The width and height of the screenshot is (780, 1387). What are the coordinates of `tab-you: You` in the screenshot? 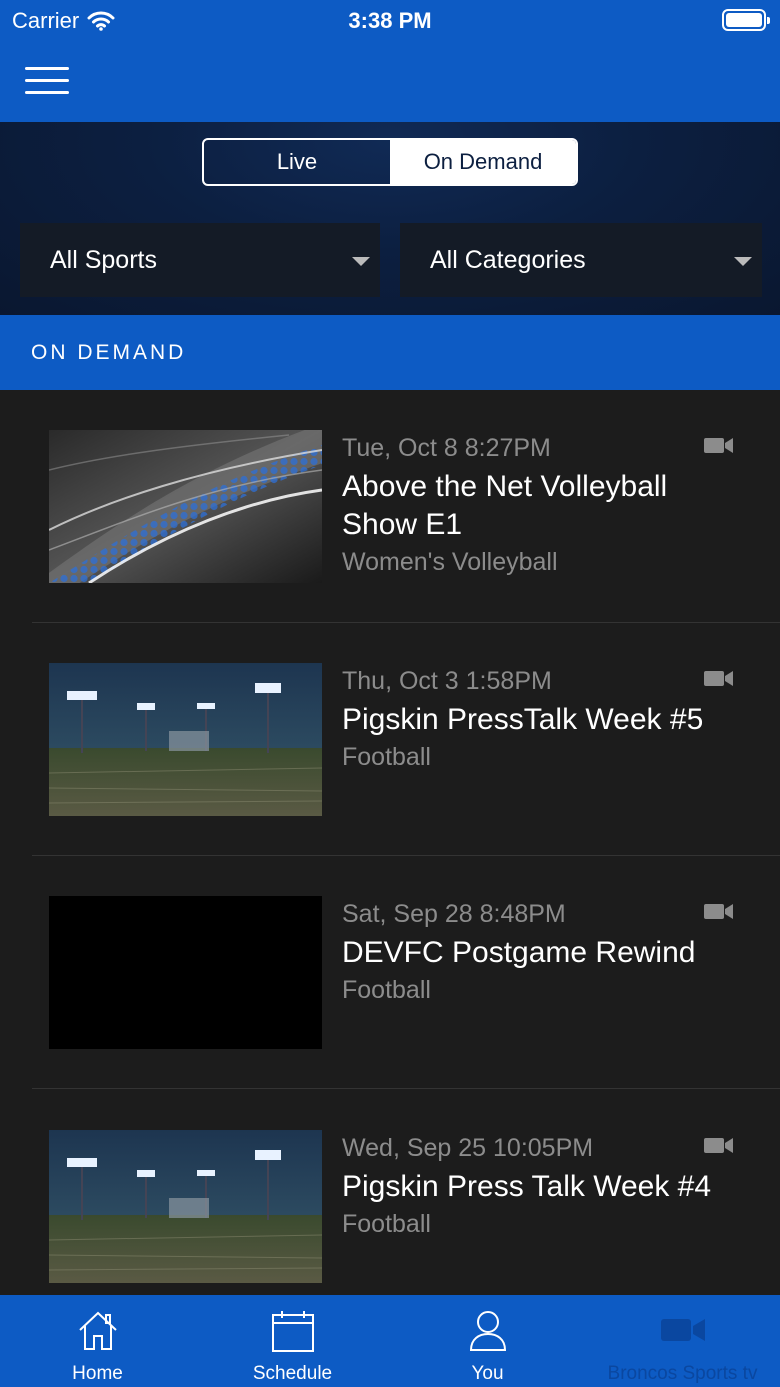 It's located at (487, 1341).